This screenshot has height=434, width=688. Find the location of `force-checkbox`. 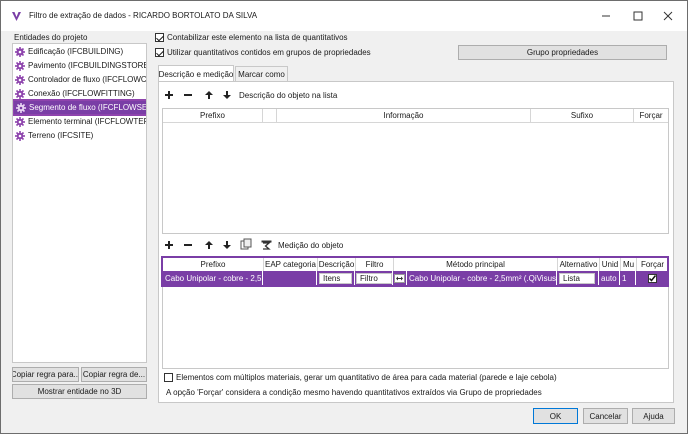

force-checkbox is located at coordinates (652, 278).